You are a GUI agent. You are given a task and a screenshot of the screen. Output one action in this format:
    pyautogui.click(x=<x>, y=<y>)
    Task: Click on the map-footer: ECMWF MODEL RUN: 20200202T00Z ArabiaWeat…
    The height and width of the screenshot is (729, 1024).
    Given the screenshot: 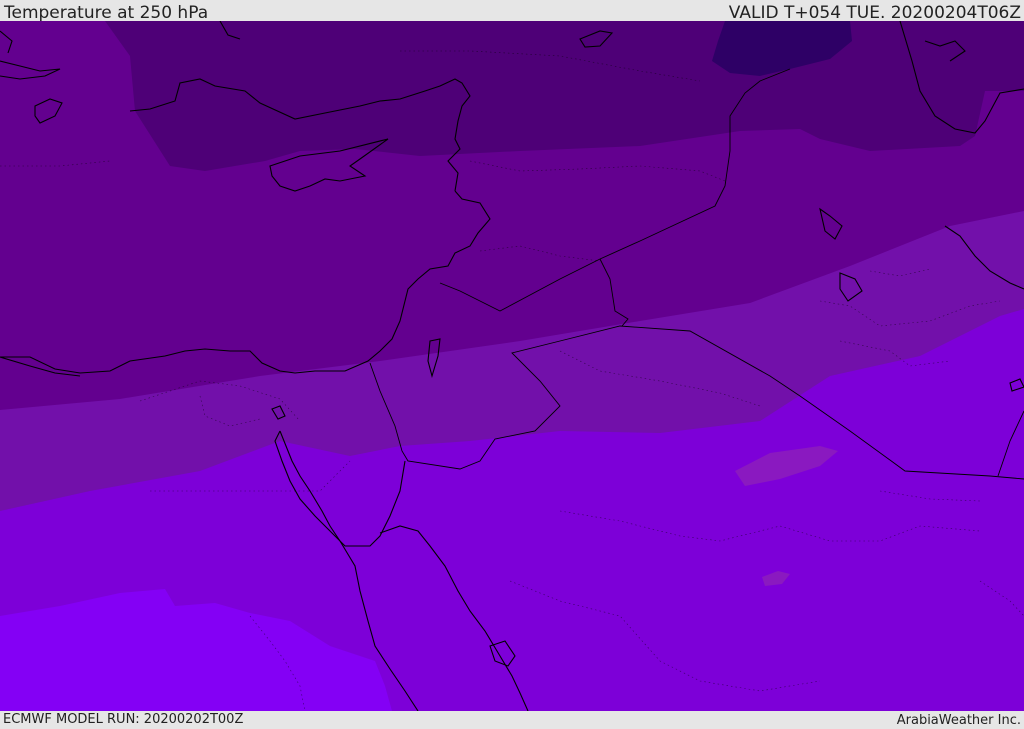 What is the action you would take?
    pyautogui.click(x=512, y=720)
    